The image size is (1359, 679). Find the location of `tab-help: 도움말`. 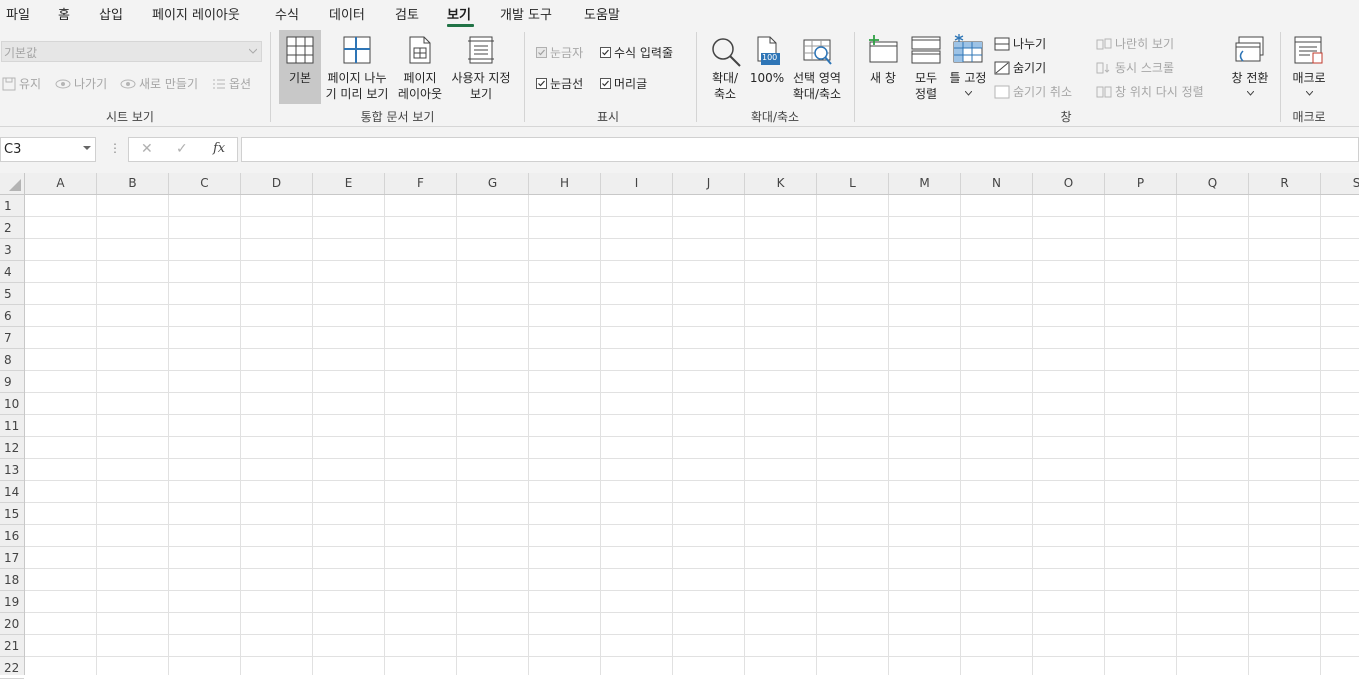

tab-help: 도움말 is located at coordinates (602, 13).